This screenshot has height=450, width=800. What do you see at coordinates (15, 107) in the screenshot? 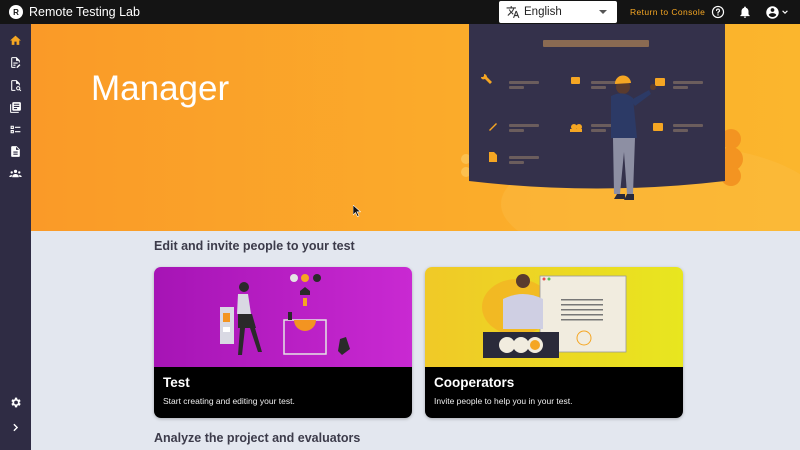
I see `library-icon` at bounding box center [15, 107].